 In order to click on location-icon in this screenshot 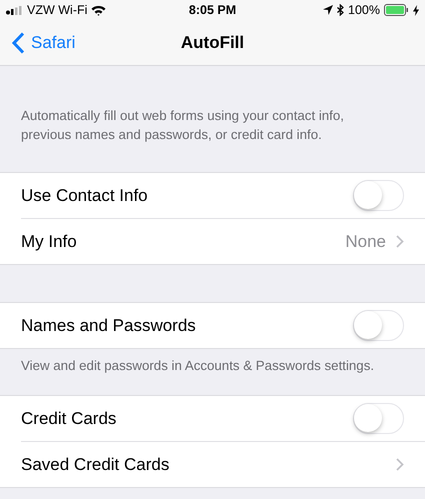, I will do `click(328, 10)`.